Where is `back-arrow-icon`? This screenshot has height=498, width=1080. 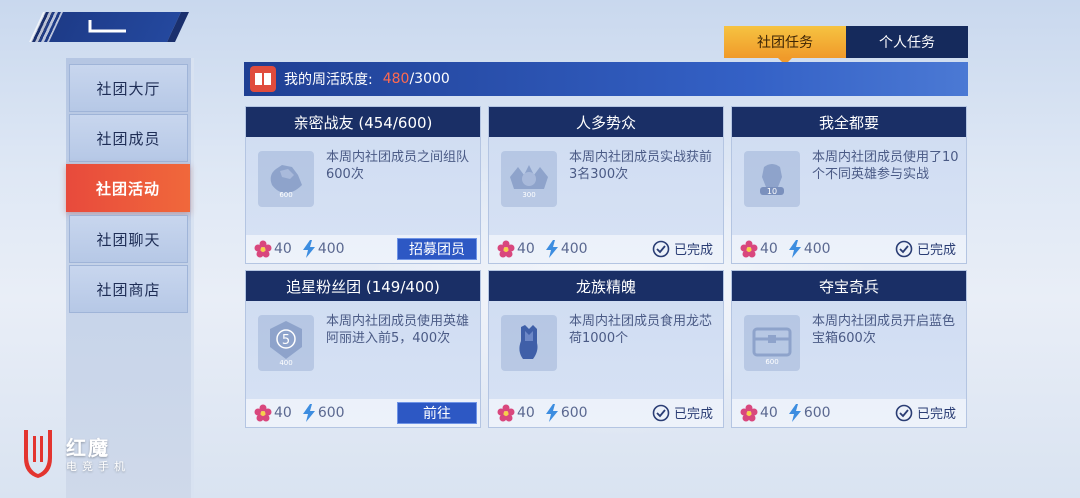
back-arrow-icon is located at coordinates (107, 26).